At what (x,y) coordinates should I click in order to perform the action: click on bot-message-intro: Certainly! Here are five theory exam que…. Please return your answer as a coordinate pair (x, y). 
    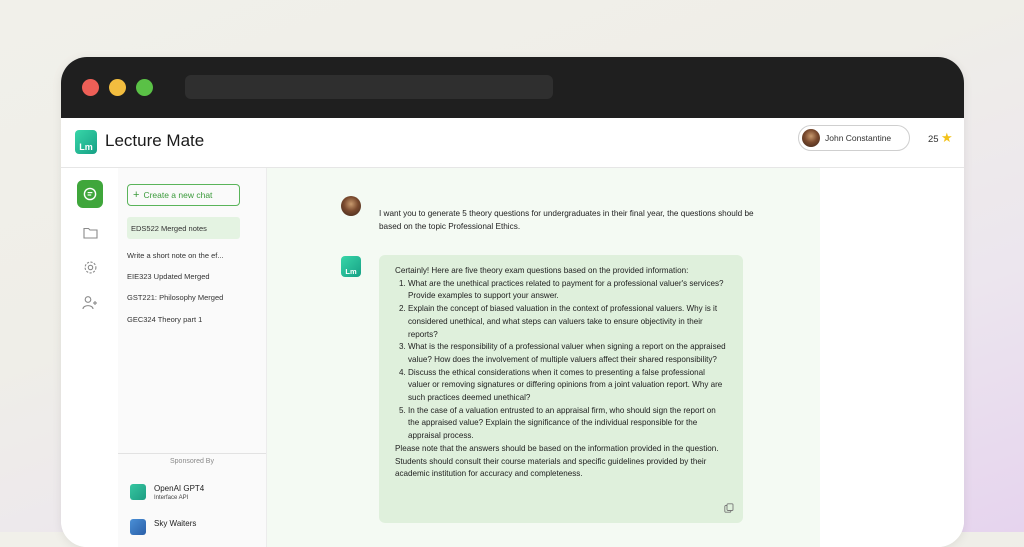
    Looking at the image, I should click on (542, 270).